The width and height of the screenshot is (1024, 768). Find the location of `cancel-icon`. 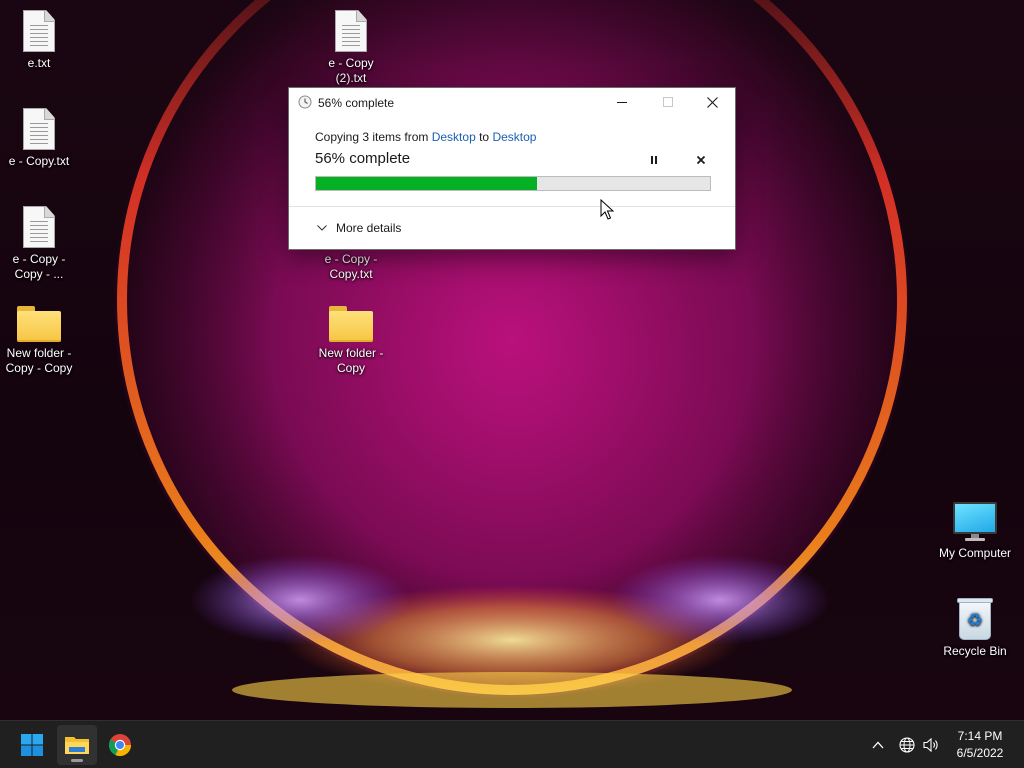

cancel-icon is located at coordinates (701, 160).